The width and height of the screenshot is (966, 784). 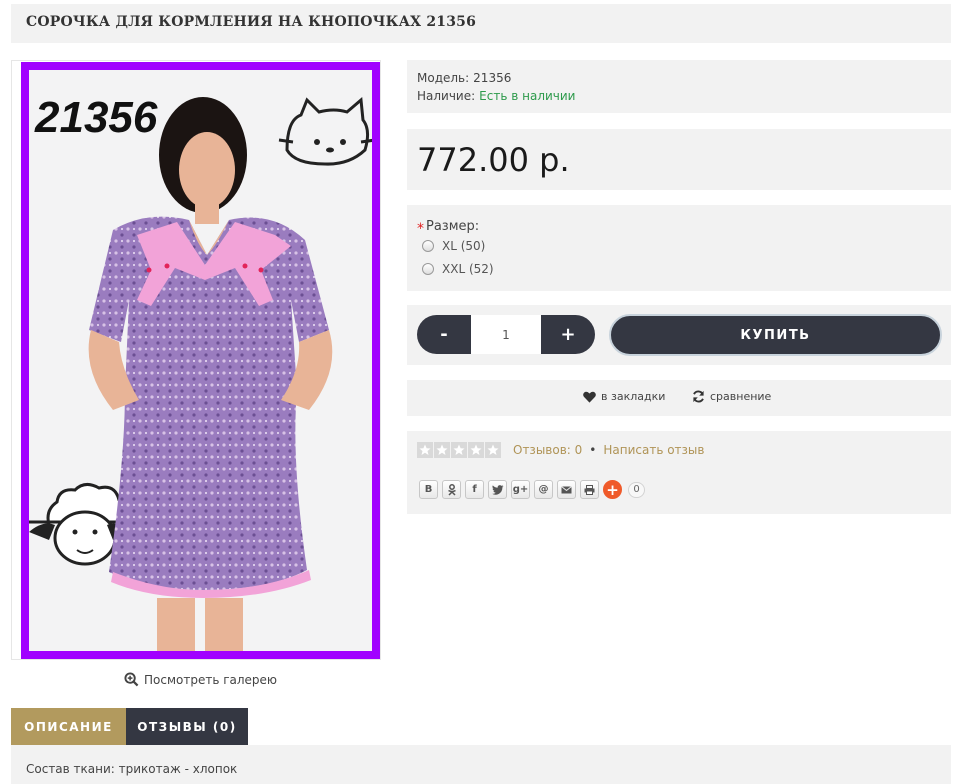 What do you see at coordinates (428, 246) in the screenshot?
I see `size-radio-xl` at bounding box center [428, 246].